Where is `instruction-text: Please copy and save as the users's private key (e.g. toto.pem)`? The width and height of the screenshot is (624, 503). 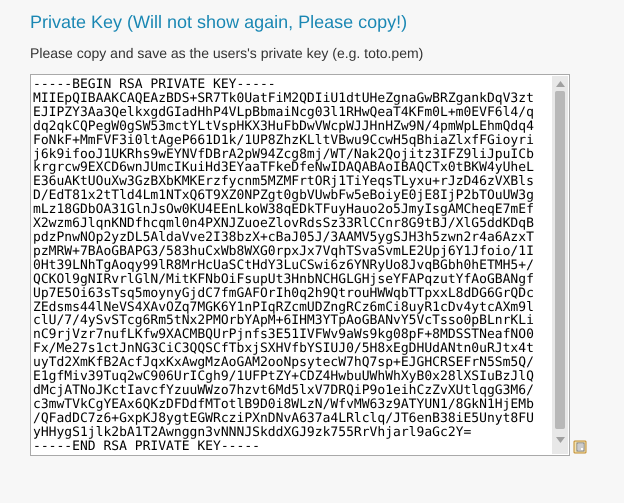 instruction-text: Please copy and save as the users's private key (e.g. toto.pem) is located at coordinates (227, 53).